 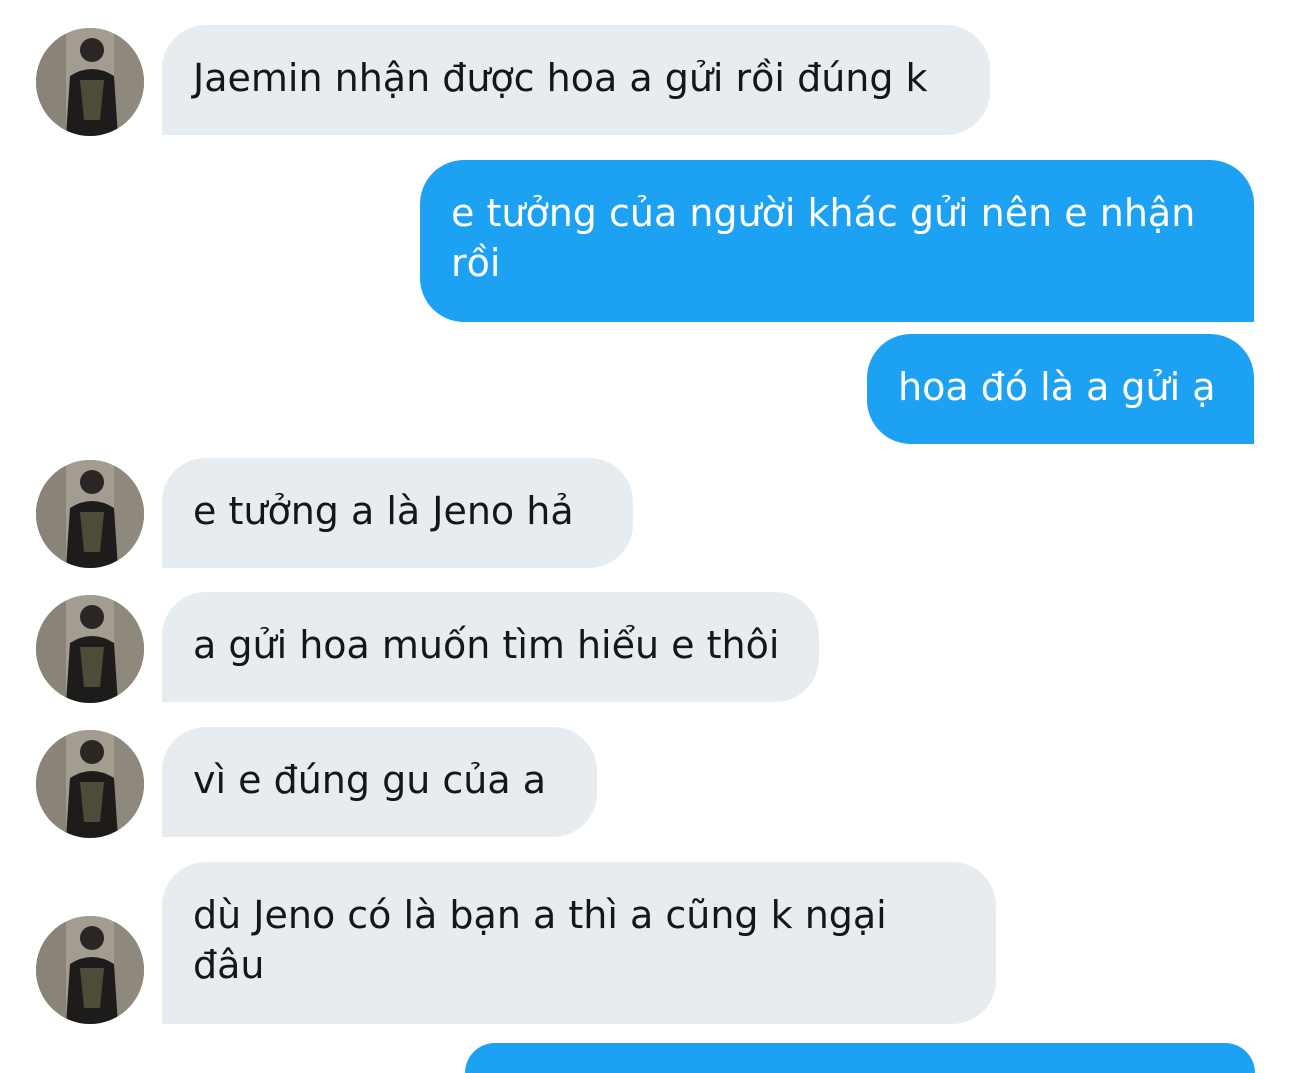 I want to click on message-bubble-outgoing: hoa đó là a gửi ạ, so click(x=1060, y=389).